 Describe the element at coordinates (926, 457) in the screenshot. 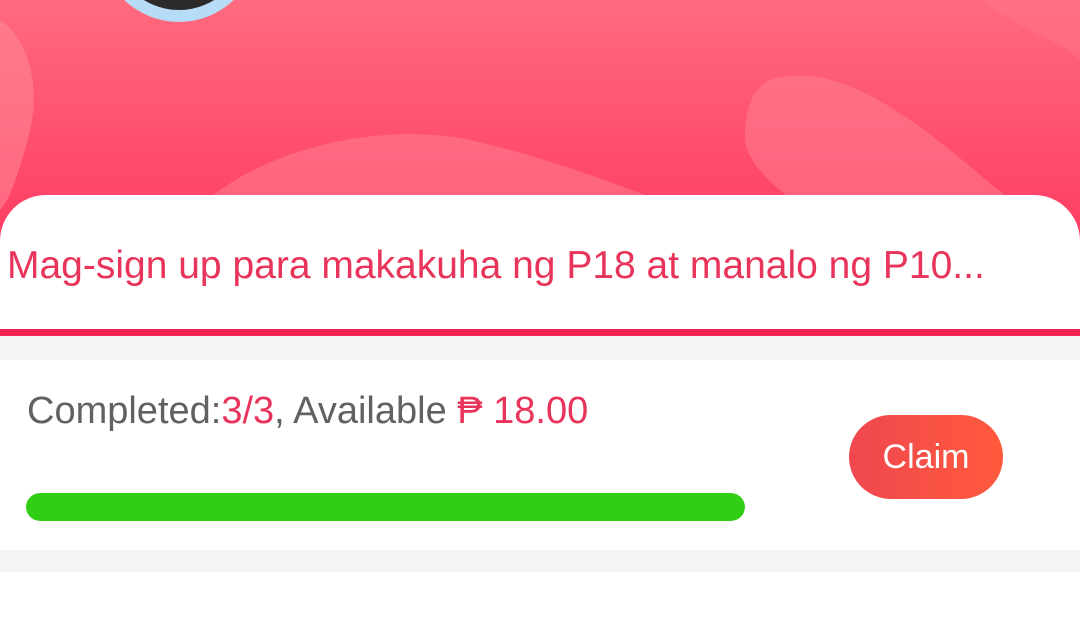

I see `claim-button: Claim` at that location.